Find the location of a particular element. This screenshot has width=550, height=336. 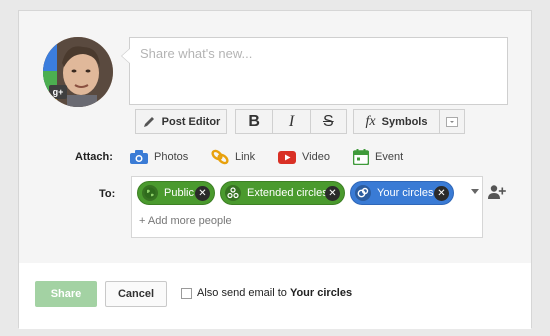

share-button: Share is located at coordinates (66, 294).